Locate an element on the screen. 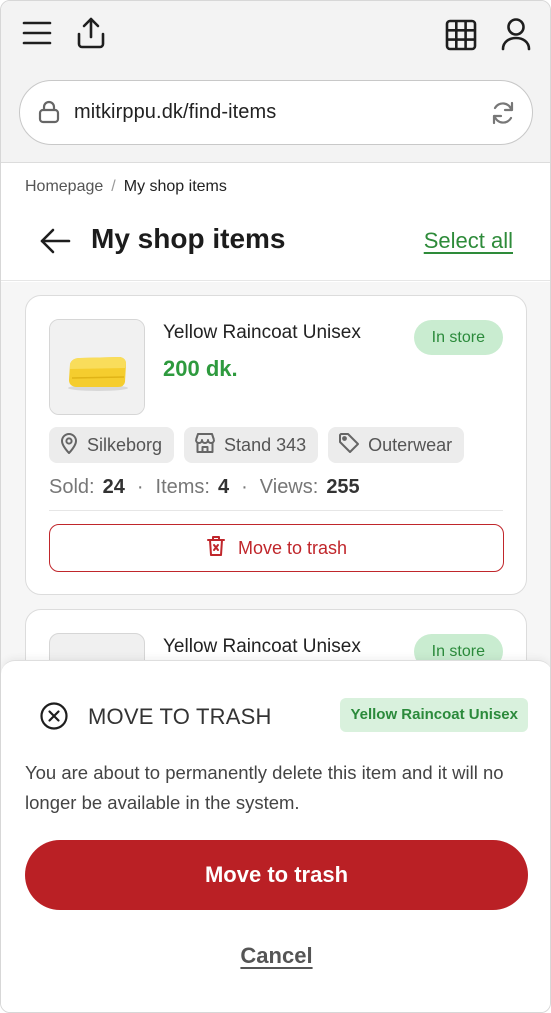 The image size is (551, 1013). breadcrumb-home: Homepage is located at coordinates (64, 187).